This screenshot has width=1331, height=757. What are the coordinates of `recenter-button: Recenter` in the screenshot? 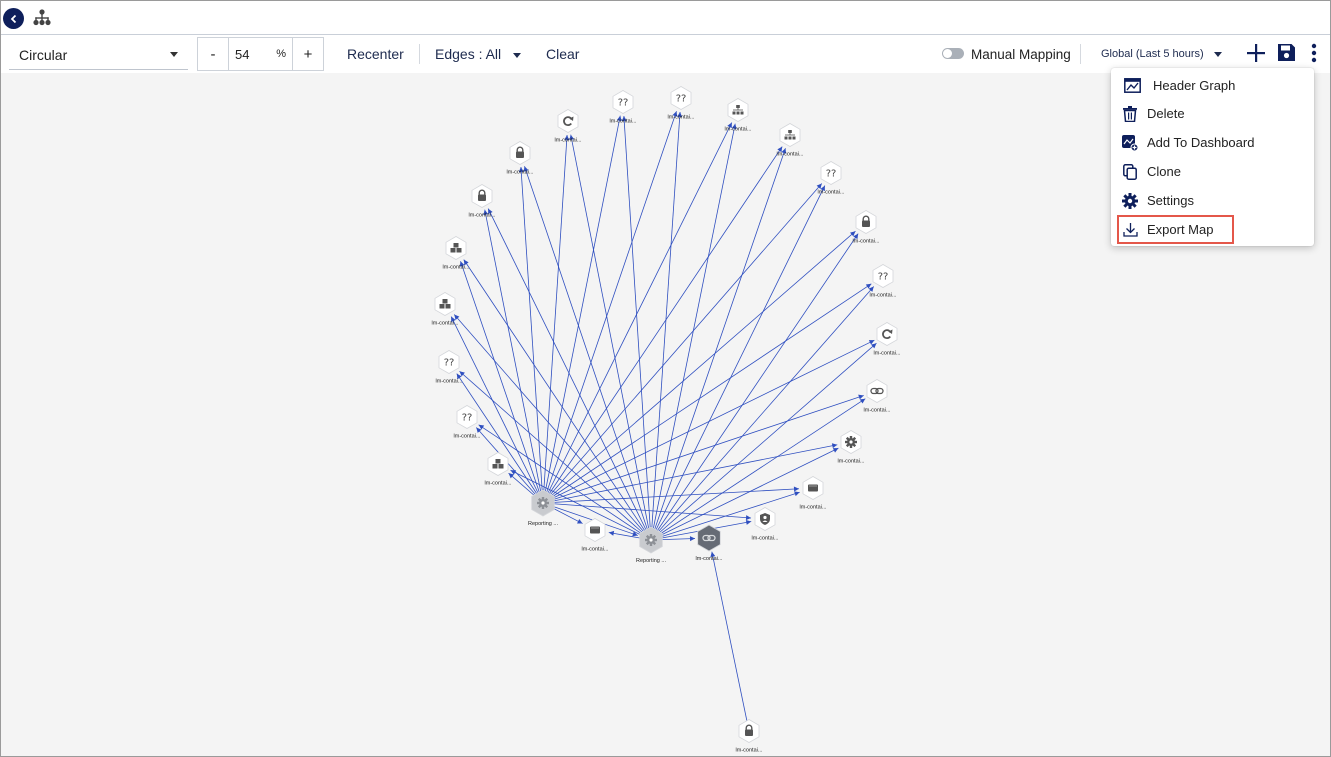 It's located at (375, 54).